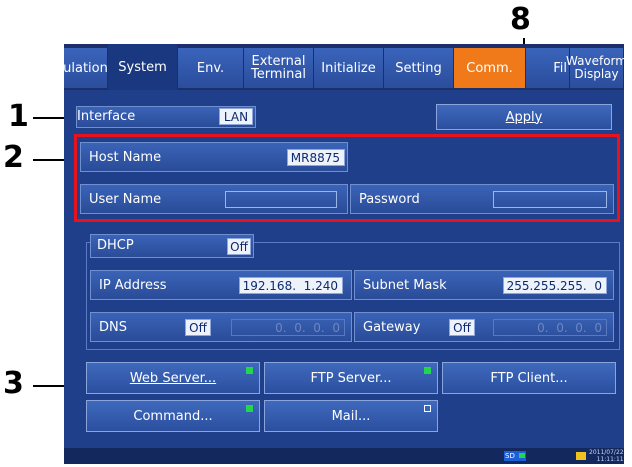  I want to click on tab-label: System, so click(142, 67).